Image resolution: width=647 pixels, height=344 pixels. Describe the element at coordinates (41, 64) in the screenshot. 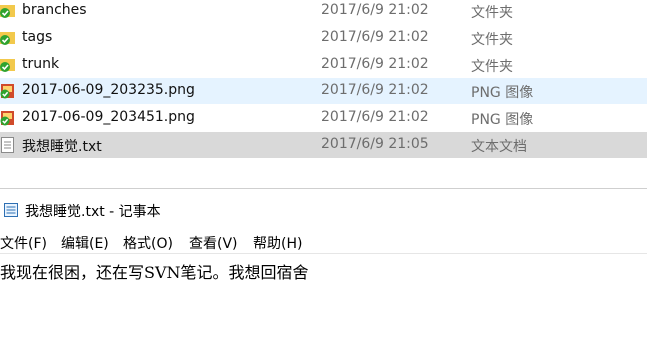

I see `file-name: trunk` at that location.